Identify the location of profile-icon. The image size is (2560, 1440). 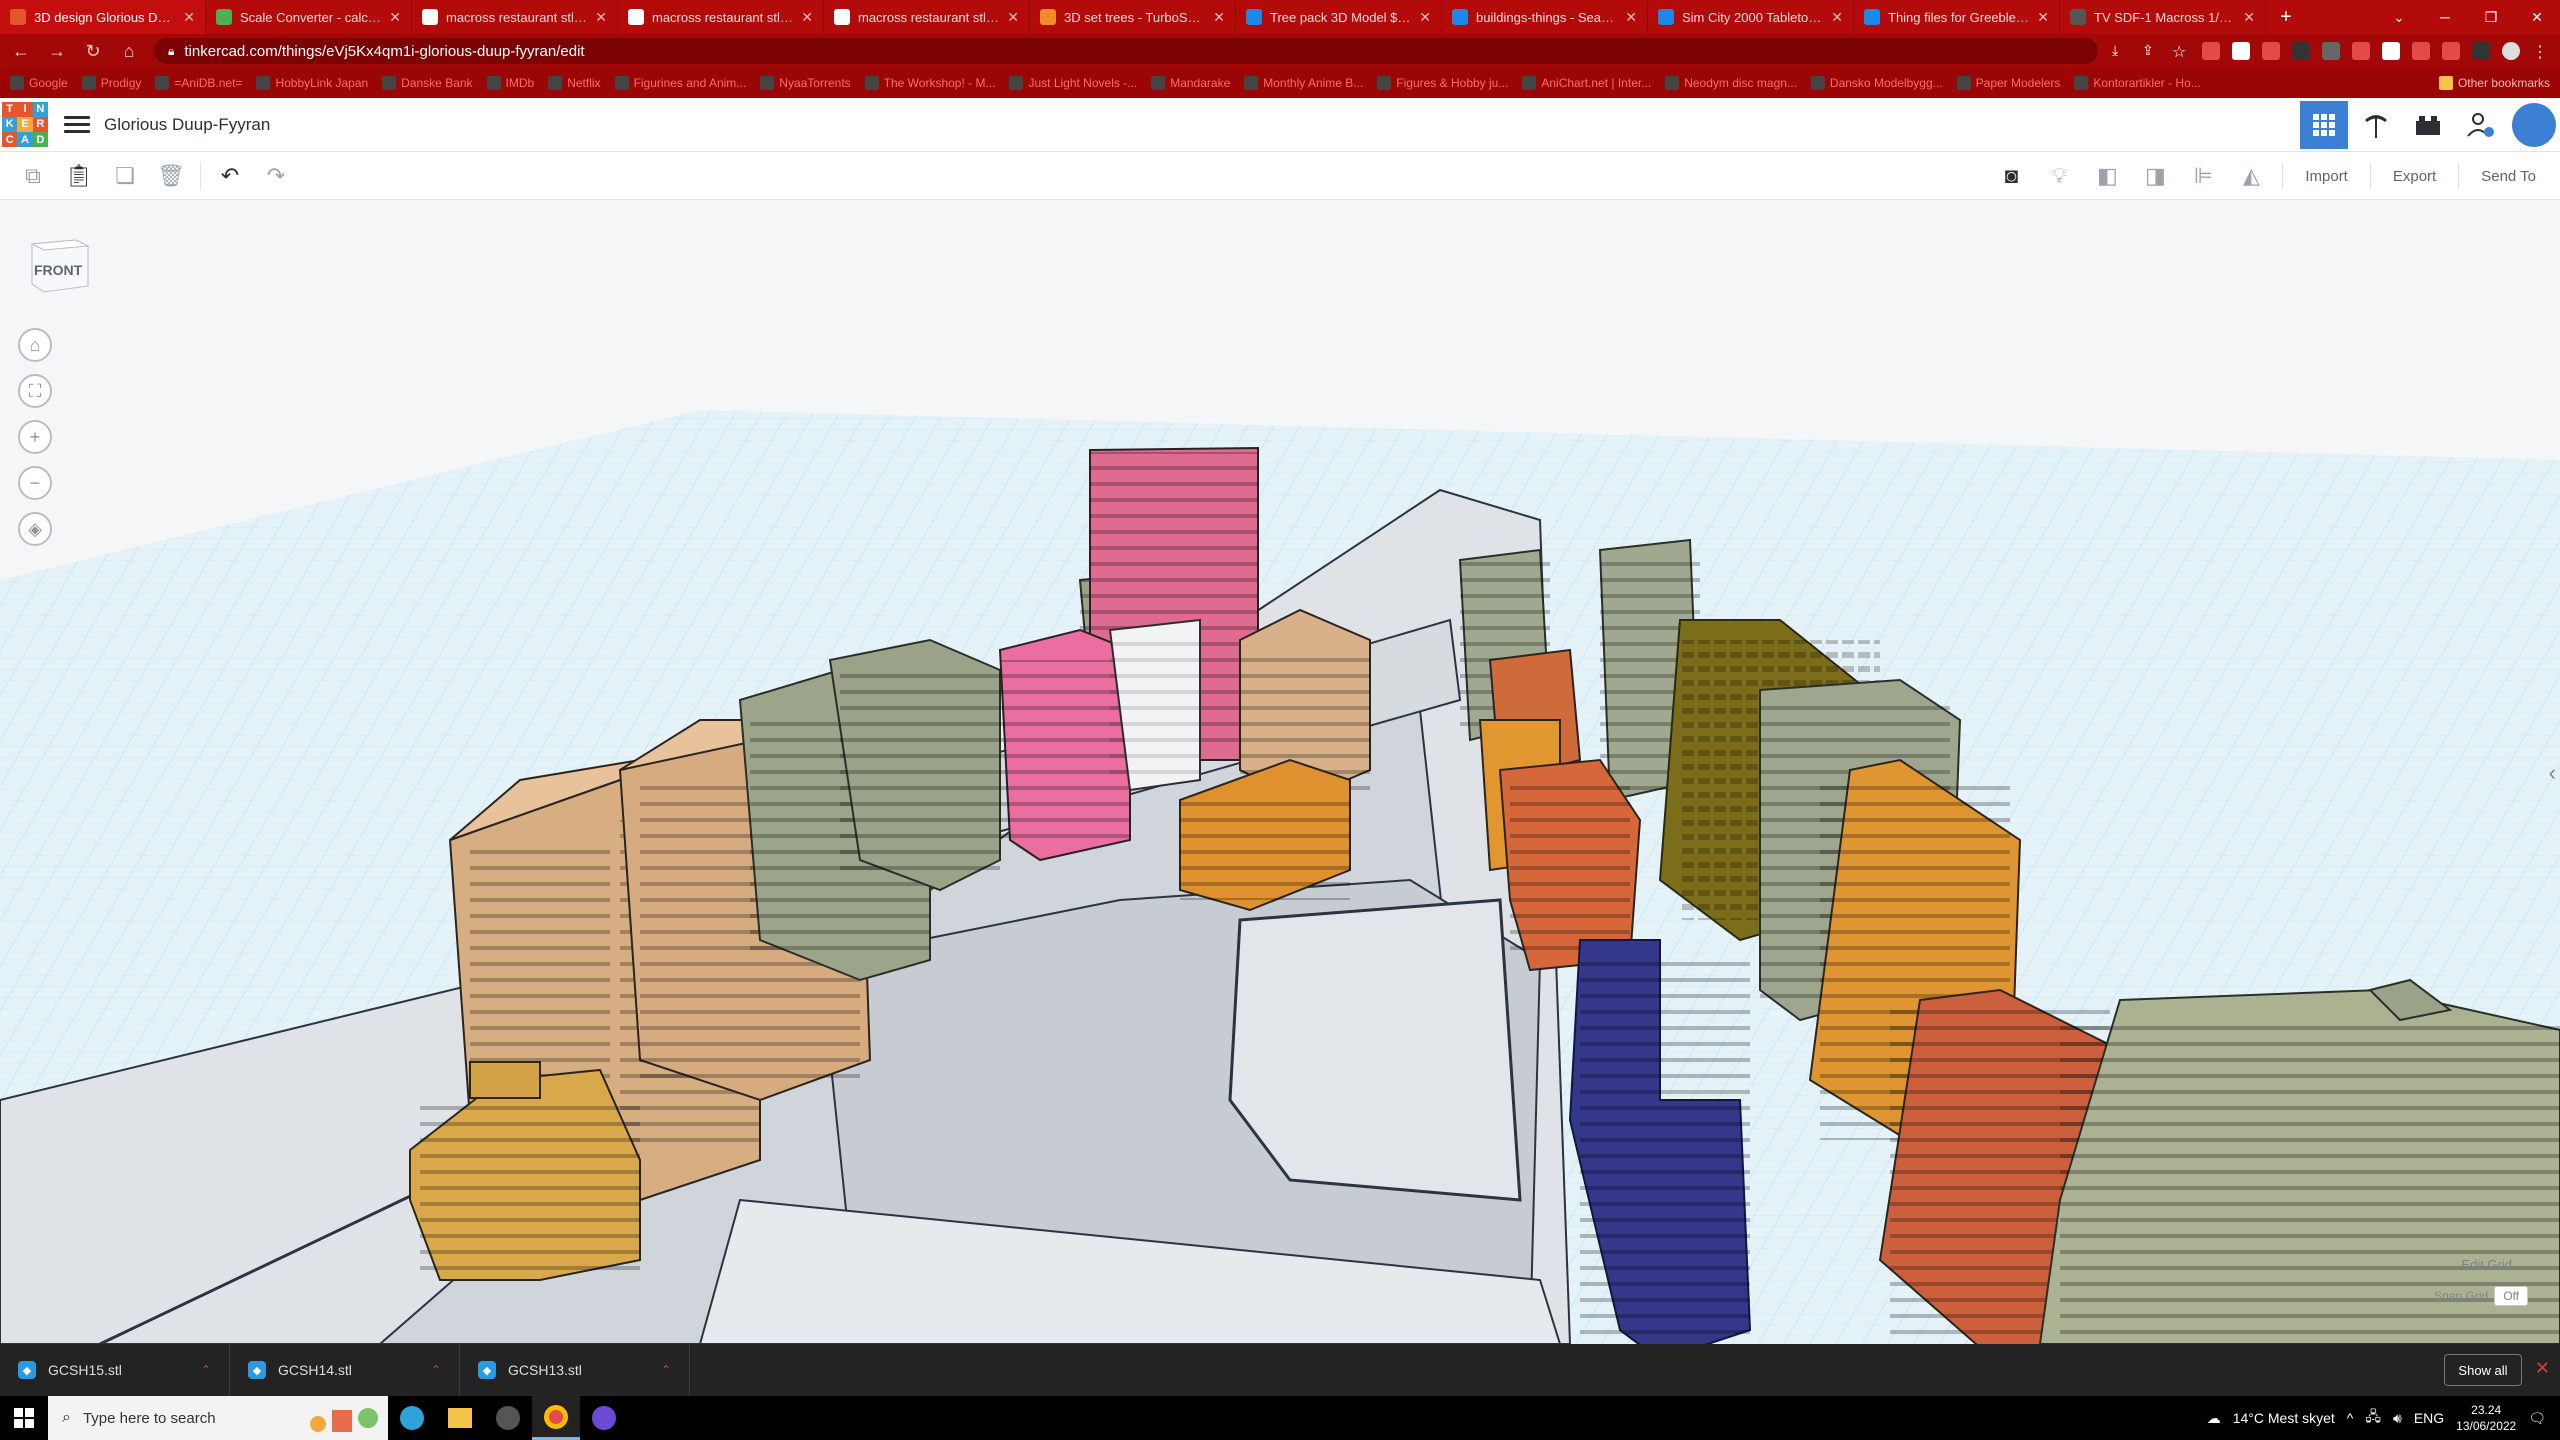
(2511, 51).